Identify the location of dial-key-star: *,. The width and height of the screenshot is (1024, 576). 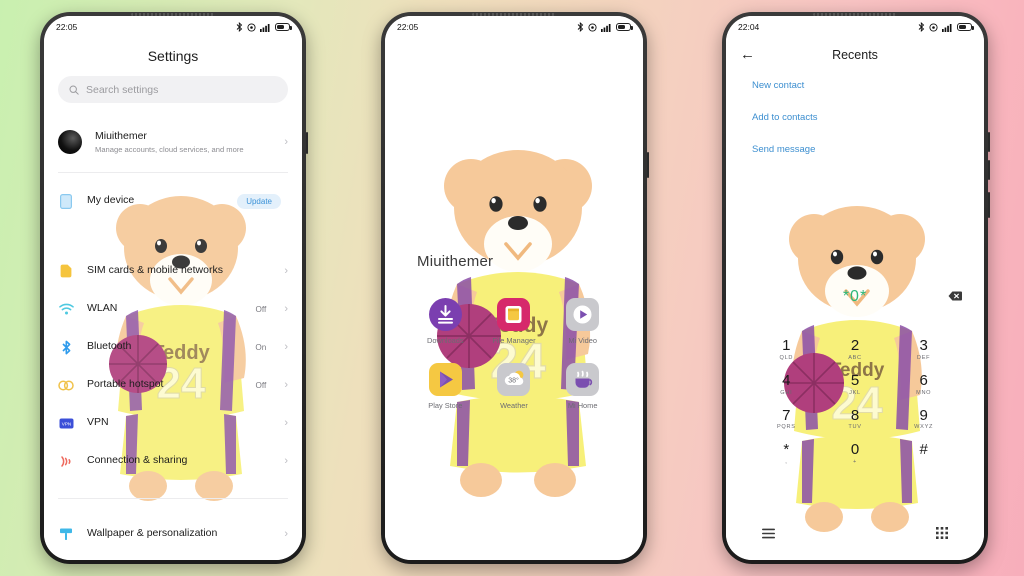
(786, 453).